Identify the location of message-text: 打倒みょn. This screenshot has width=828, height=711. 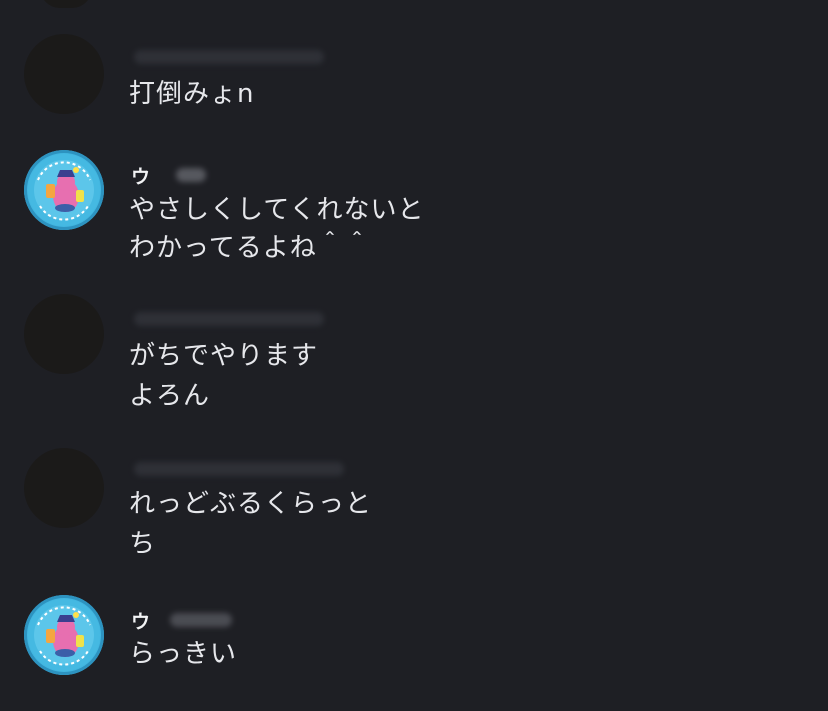
(192, 94).